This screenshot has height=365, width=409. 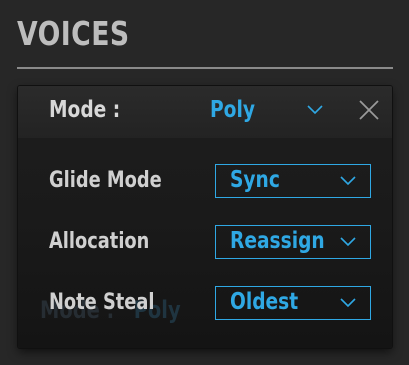 What do you see at coordinates (99, 241) in the screenshot?
I see `allocation-label: Allocation` at bounding box center [99, 241].